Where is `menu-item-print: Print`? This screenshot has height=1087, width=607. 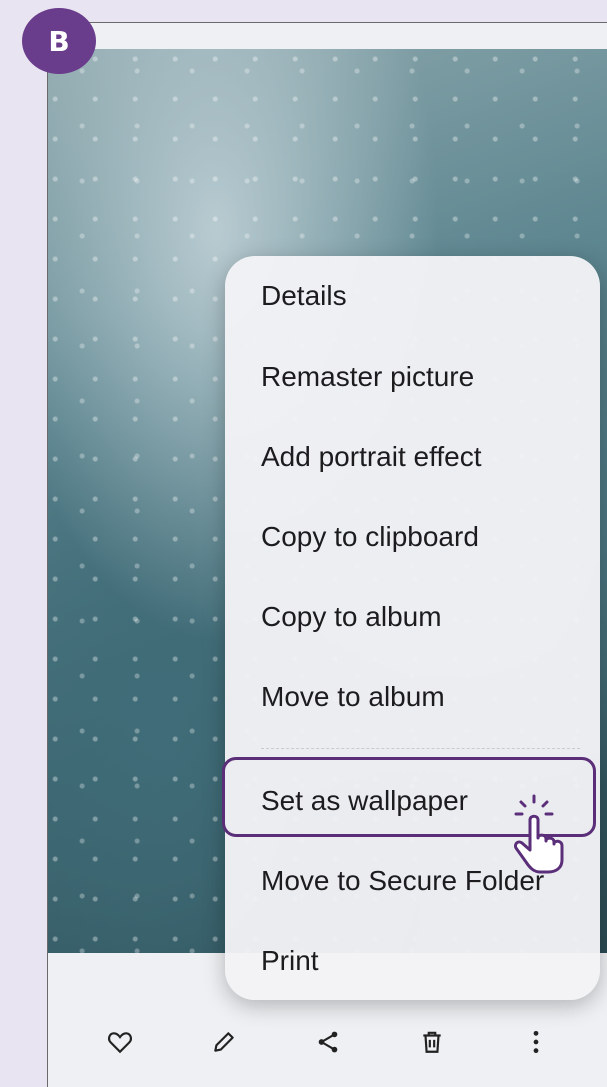 menu-item-print: Print is located at coordinates (412, 961).